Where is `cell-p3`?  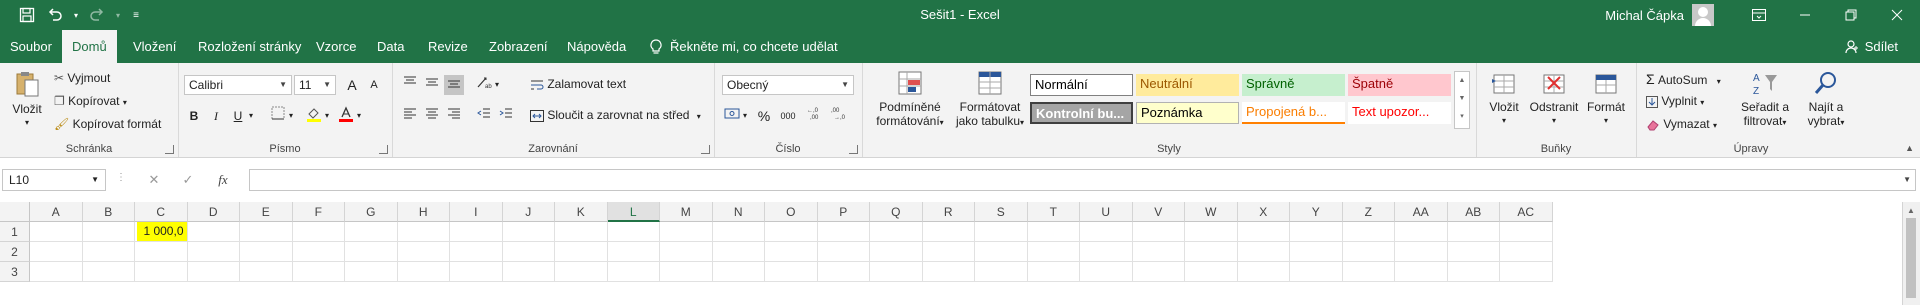
cell-p3 is located at coordinates (843, 272).